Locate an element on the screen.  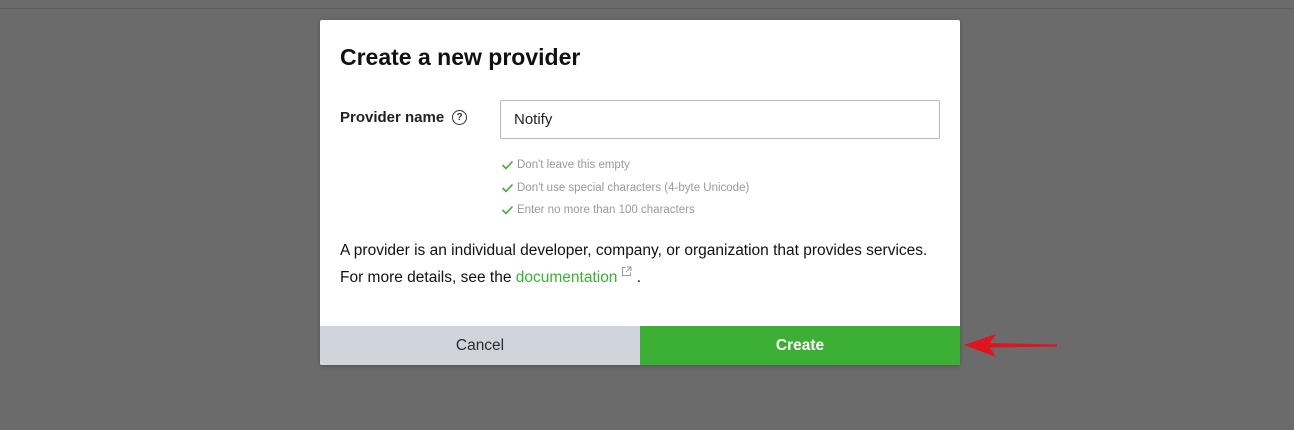
documentation-link-text: documentation is located at coordinates (567, 277).